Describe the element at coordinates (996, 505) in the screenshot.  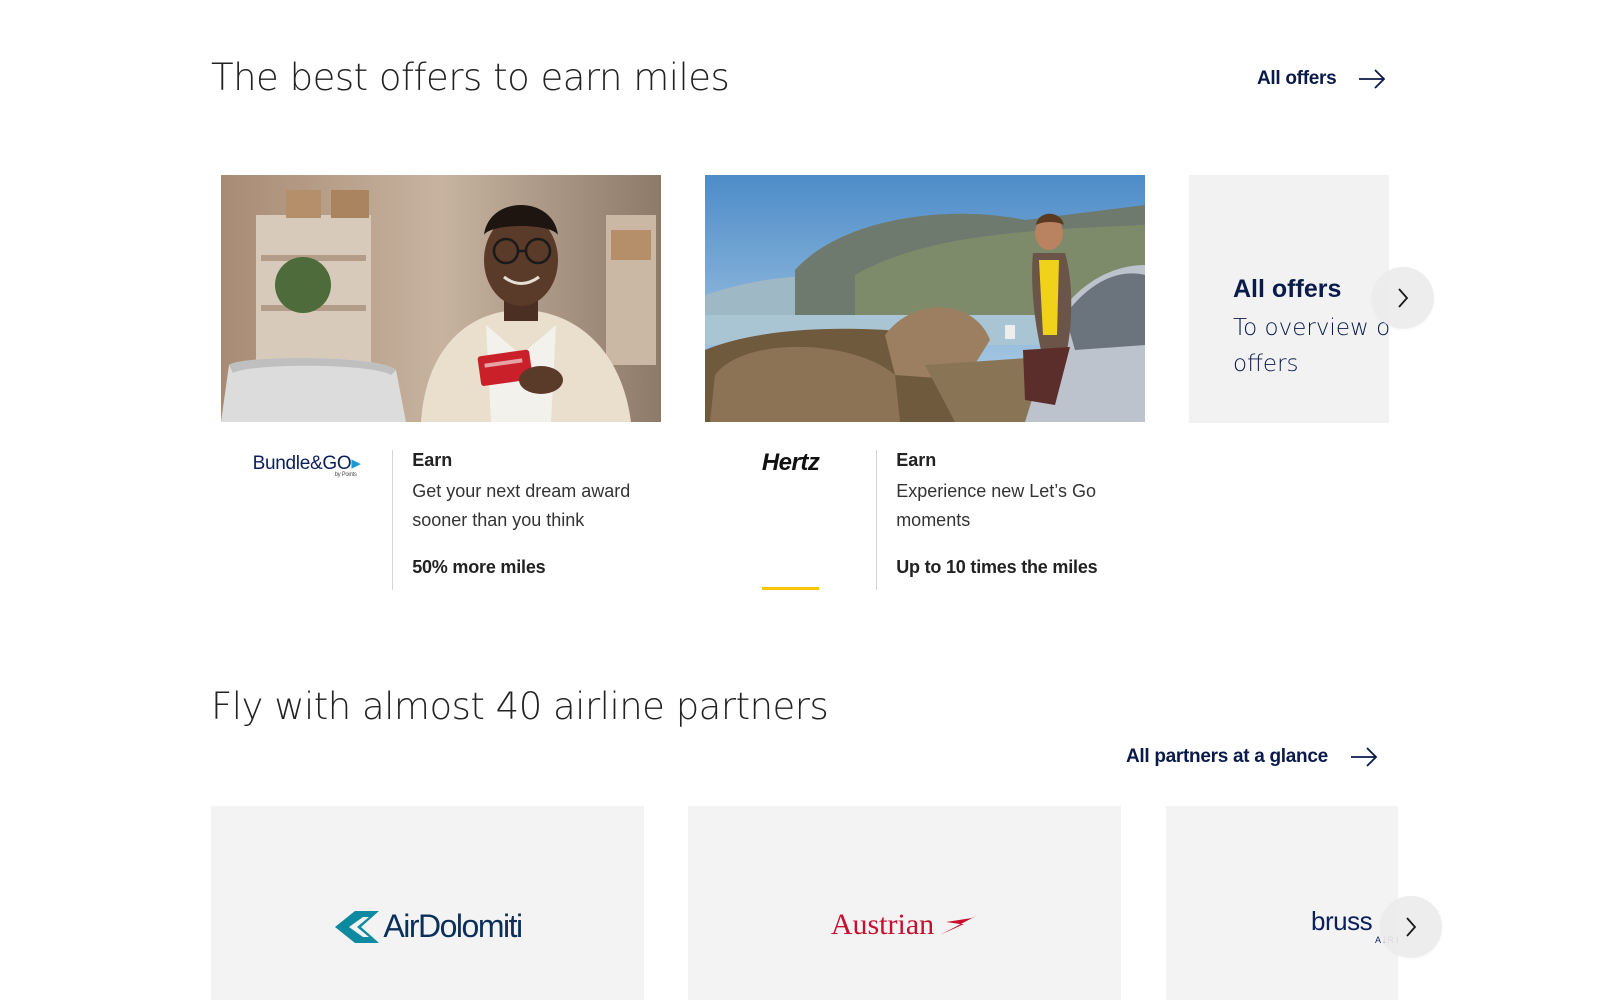
I see `offer-description: Experience new Let’s Go moments` at that location.